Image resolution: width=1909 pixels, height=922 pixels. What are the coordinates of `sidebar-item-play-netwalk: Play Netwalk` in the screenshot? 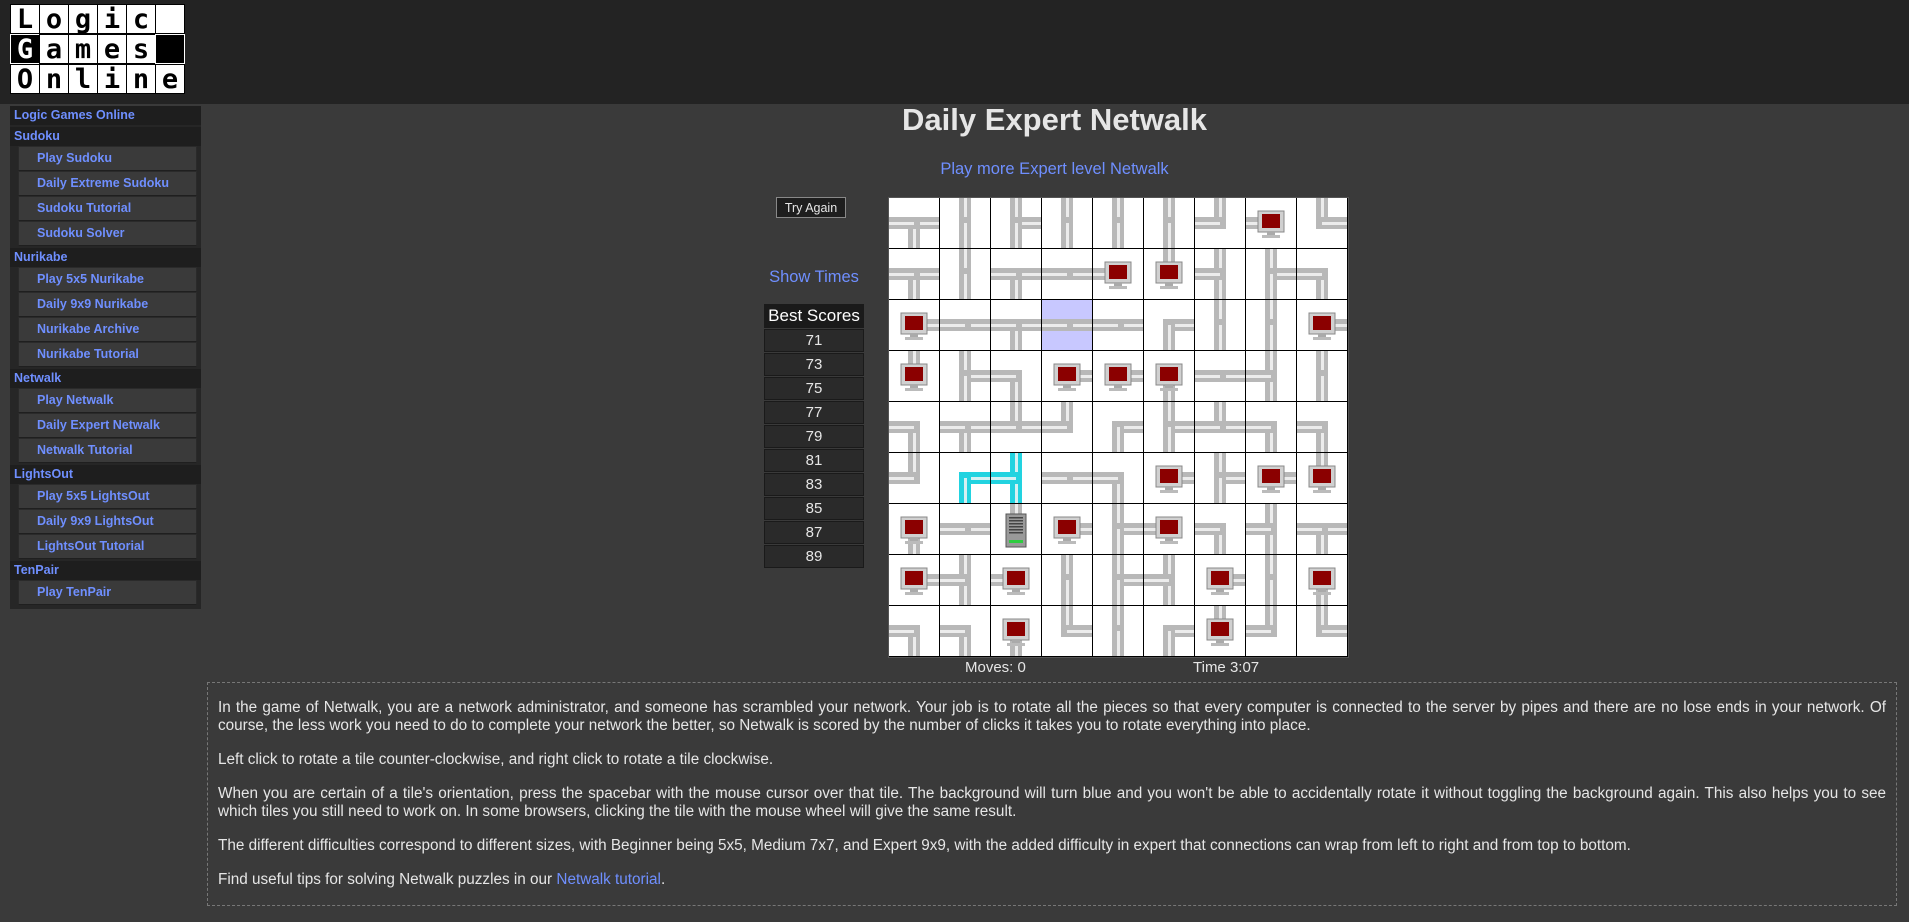 It's located at (107, 400).